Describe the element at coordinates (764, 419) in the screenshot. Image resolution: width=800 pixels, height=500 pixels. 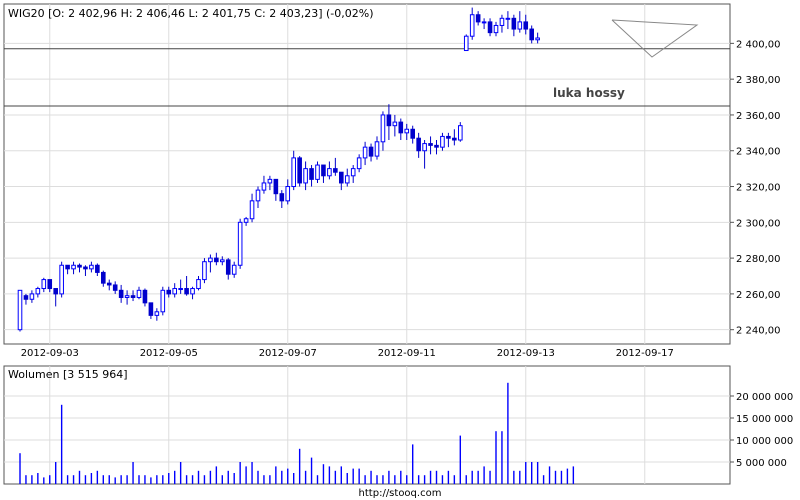
I see `volume-tick-label: 15 000 000` at that location.